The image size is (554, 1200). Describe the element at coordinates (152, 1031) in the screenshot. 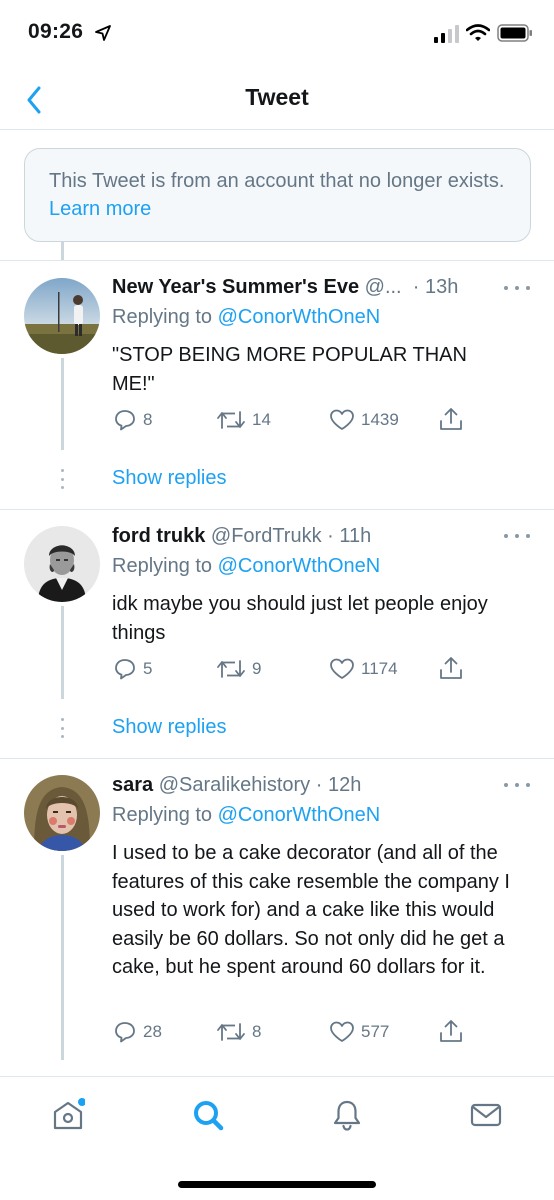

I see `reply-count: 28` at that location.